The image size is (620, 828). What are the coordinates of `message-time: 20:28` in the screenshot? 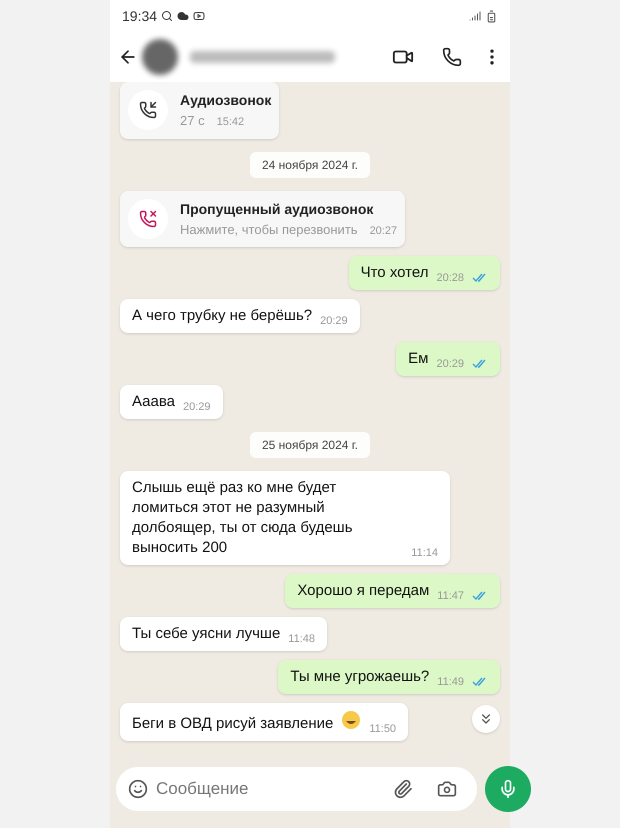 It's located at (450, 278).